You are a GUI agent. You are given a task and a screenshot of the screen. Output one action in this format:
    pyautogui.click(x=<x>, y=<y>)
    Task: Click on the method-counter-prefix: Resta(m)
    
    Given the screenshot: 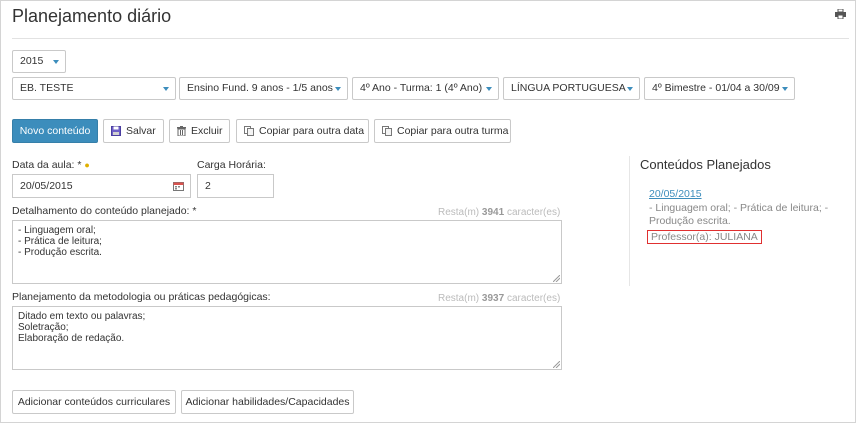 What is the action you would take?
    pyautogui.click(x=459, y=298)
    